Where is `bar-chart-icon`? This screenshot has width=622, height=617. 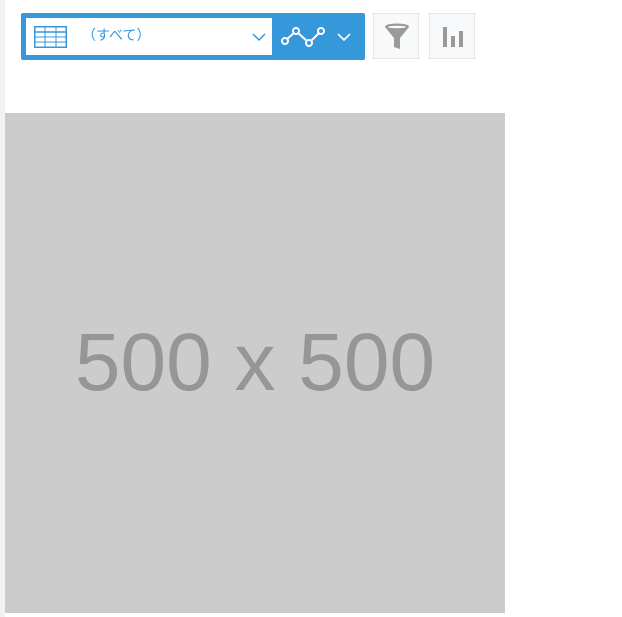
bar-chart-icon is located at coordinates (453, 37).